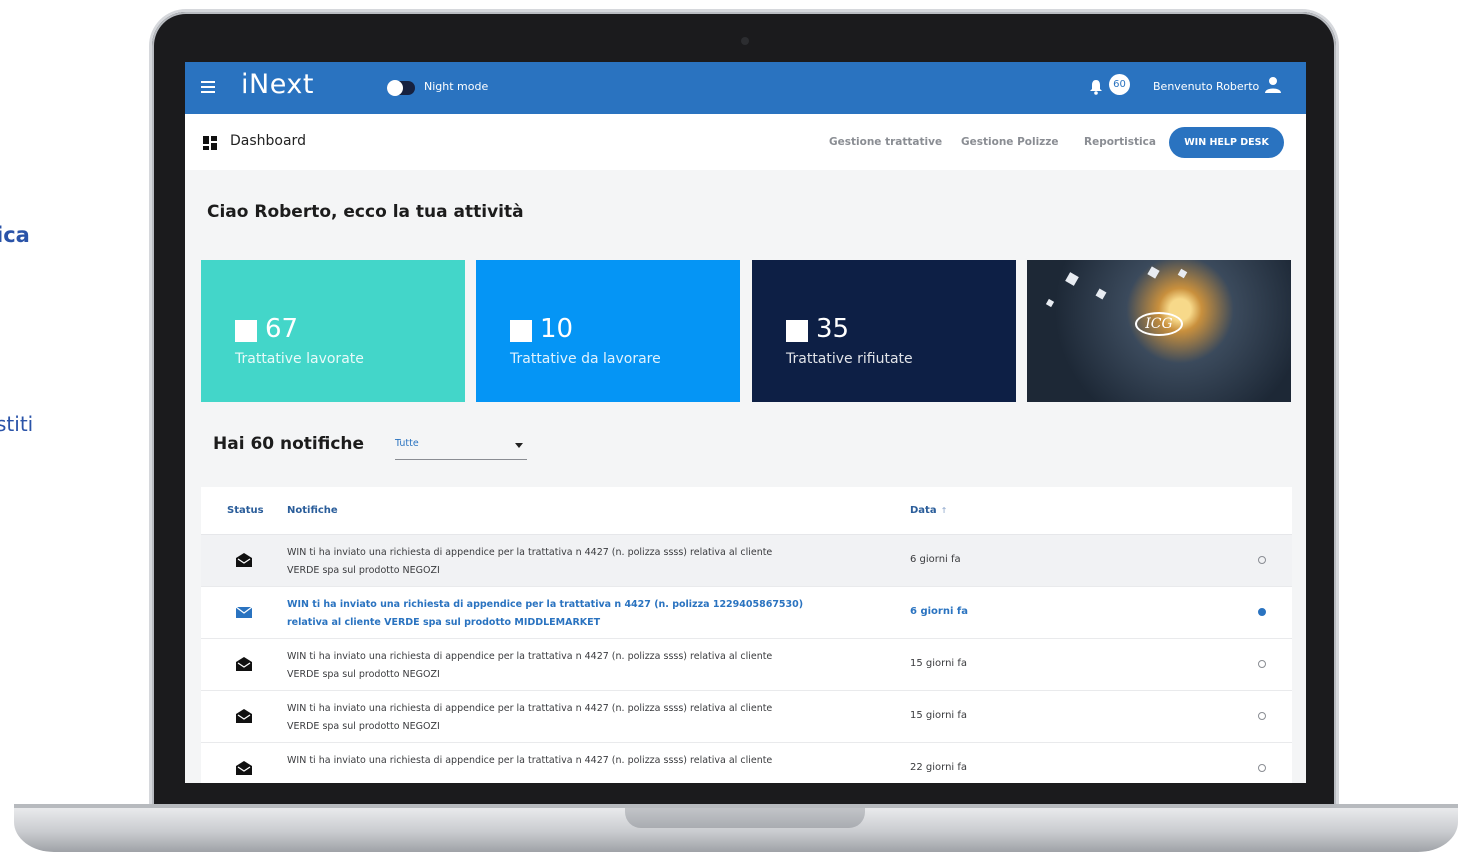 The width and height of the screenshot is (1458, 852). Describe the element at coordinates (1159, 324) in the screenshot. I see `icg-logo: ICG` at that location.